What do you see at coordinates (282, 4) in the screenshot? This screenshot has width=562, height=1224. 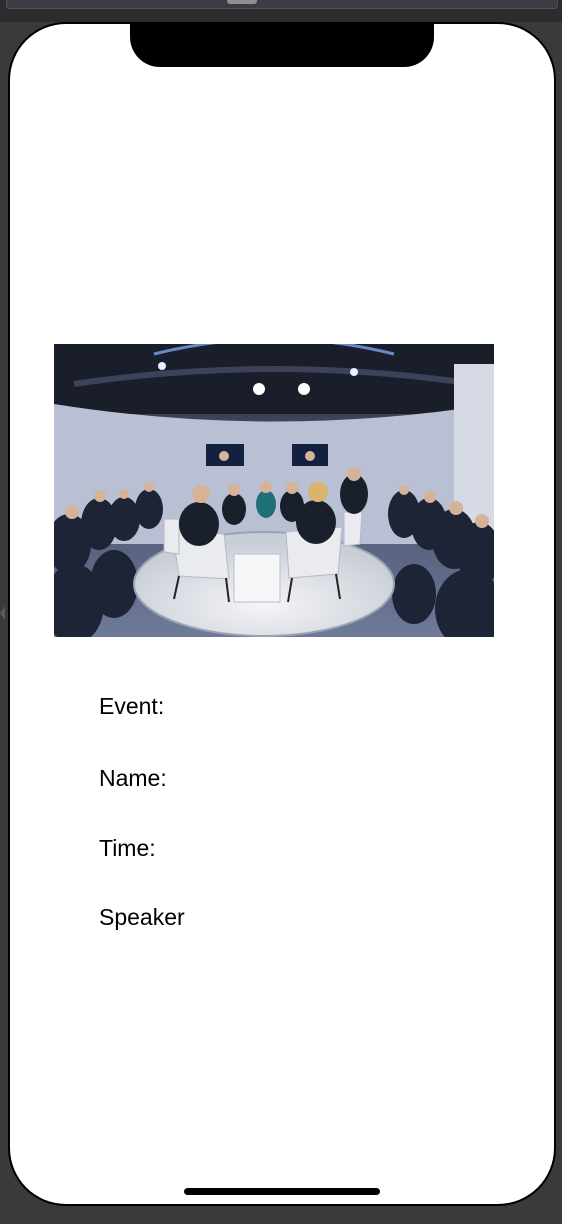 I see `simulator-toolbar` at bounding box center [282, 4].